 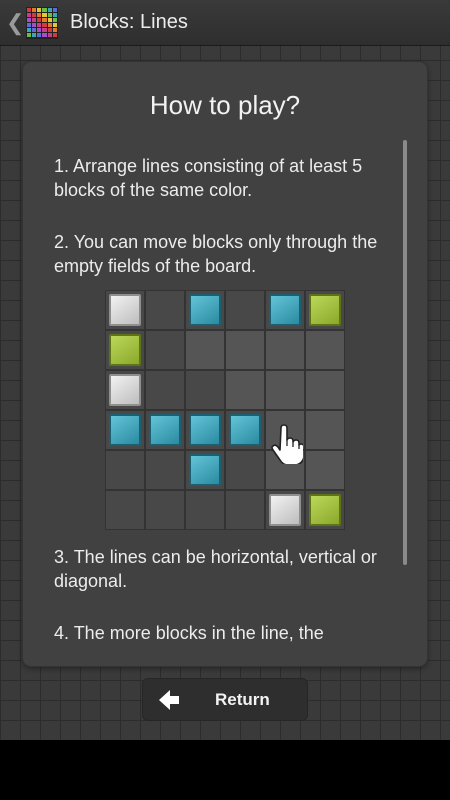 I want to click on page-title: Blocks: Lines, so click(x=129, y=22).